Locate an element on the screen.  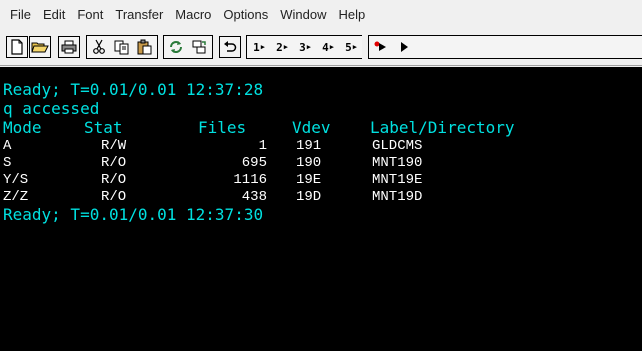
paste-button is located at coordinates (145, 47).